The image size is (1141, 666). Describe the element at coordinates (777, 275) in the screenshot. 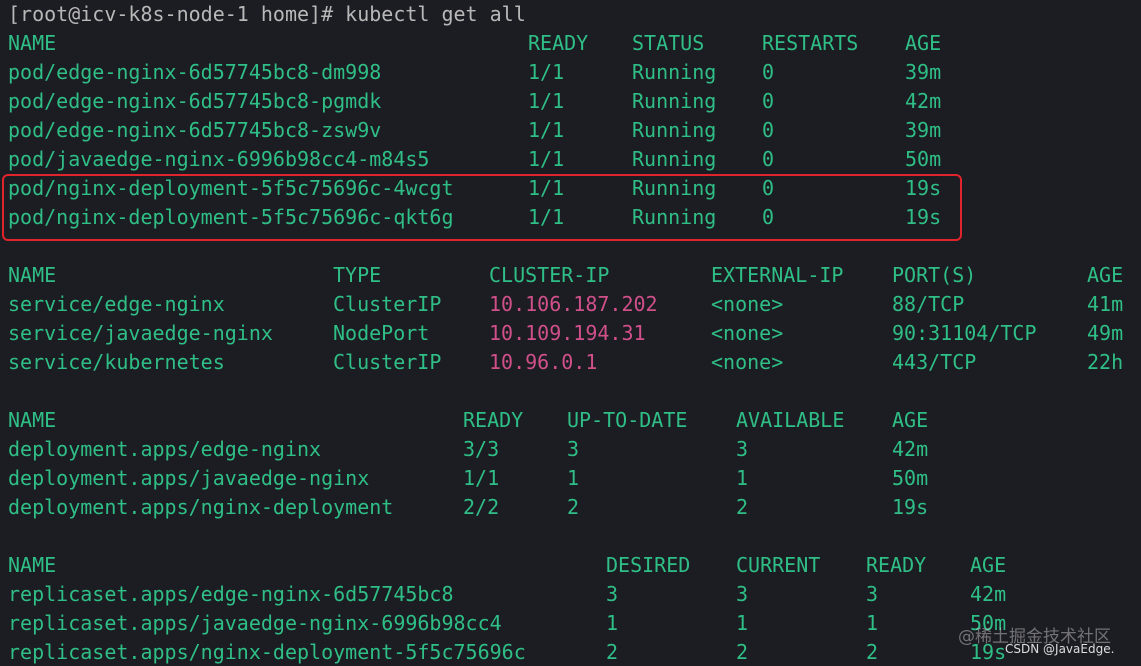

I see `services-header-external-ip: EXTERNAL-IP` at that location.